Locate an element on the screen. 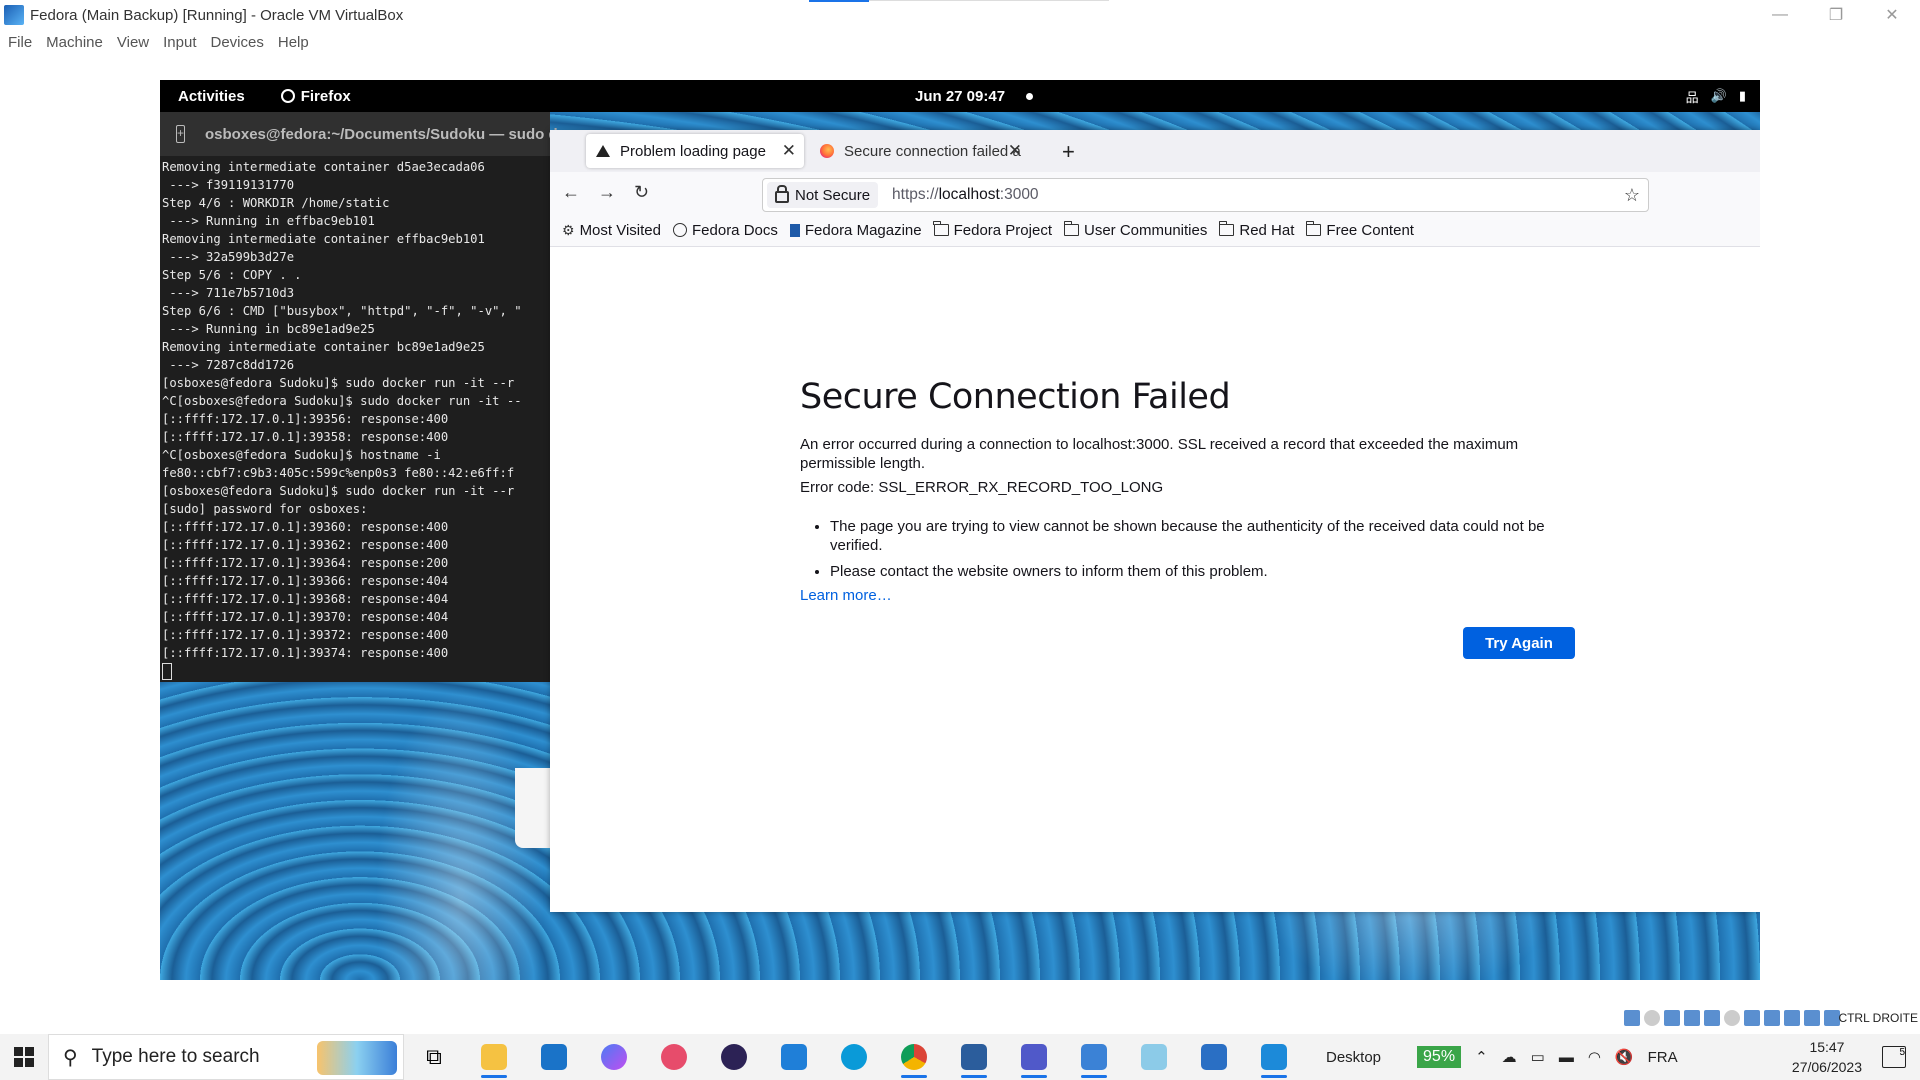 Image resolution: width=1920 pixels, height=1080 pixels. battery-tray-icon: ▬ is located at coordinates (1566, 1057).